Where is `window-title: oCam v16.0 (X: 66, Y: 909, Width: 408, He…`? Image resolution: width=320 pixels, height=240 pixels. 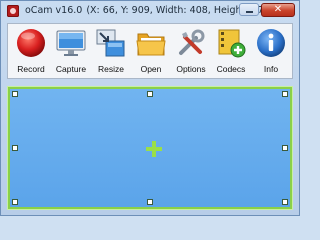
window-title: oCam v16.0 (X: 66, Y: 909, Width: 408, He… is located at coordinates (149, 10).